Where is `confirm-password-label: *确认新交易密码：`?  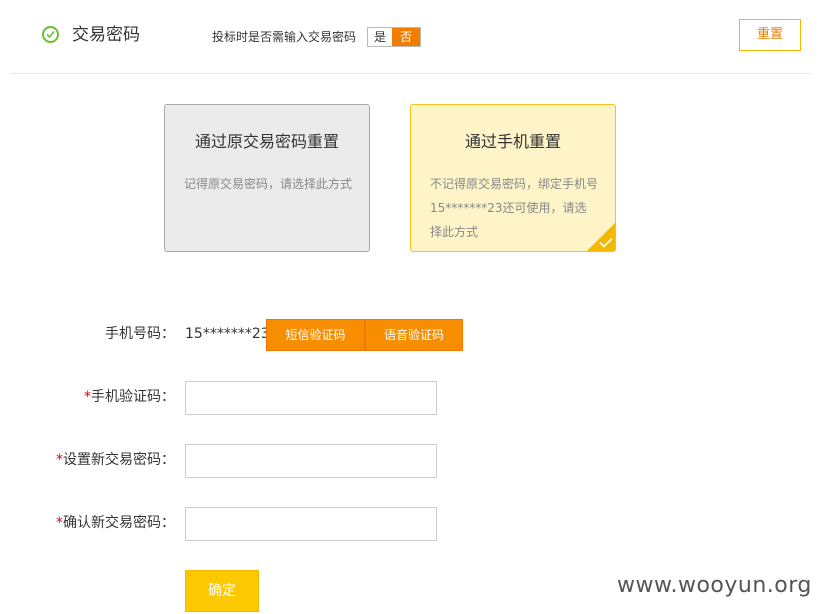 confirm-password-label: *确认新交易密码： is located at coordinates (115, 523).